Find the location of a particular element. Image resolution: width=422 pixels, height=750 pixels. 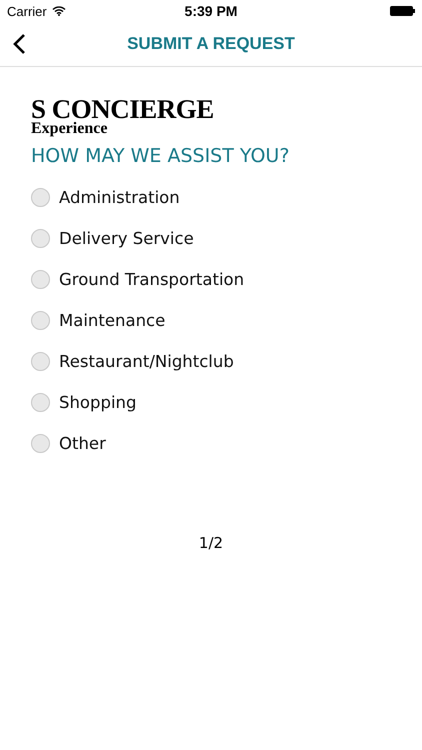

status-time: 5:39 PM is located at coordinates (211, 11).